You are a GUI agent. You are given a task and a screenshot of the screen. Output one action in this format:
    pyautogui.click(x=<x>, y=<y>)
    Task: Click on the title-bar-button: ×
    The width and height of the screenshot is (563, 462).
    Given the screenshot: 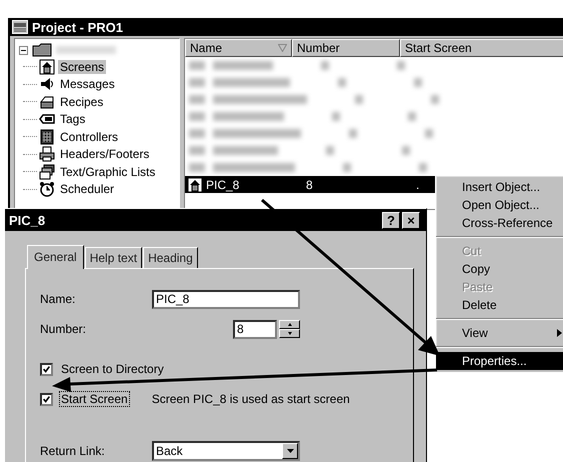 What is the action you would take?
    pyautogui.click(x=411, y=220)
    